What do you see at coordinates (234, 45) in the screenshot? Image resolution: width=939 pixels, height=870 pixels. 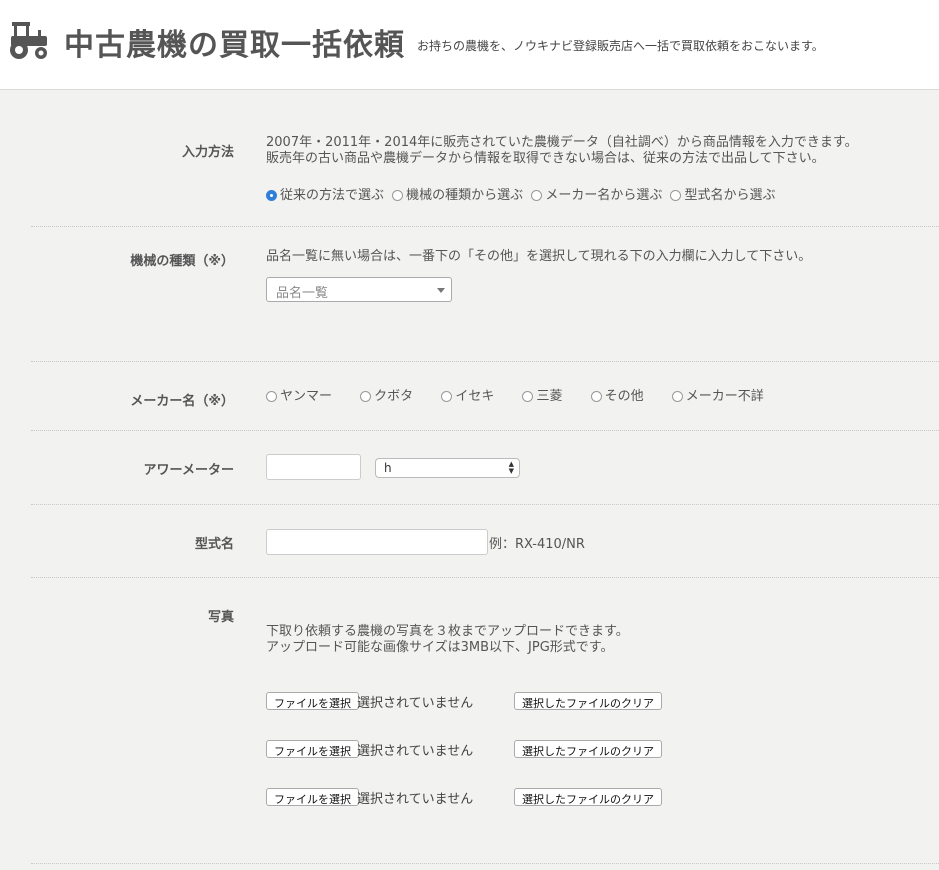 I see `page-title: 中古農機の買取一括依頼` at bounding box center [234, 45].